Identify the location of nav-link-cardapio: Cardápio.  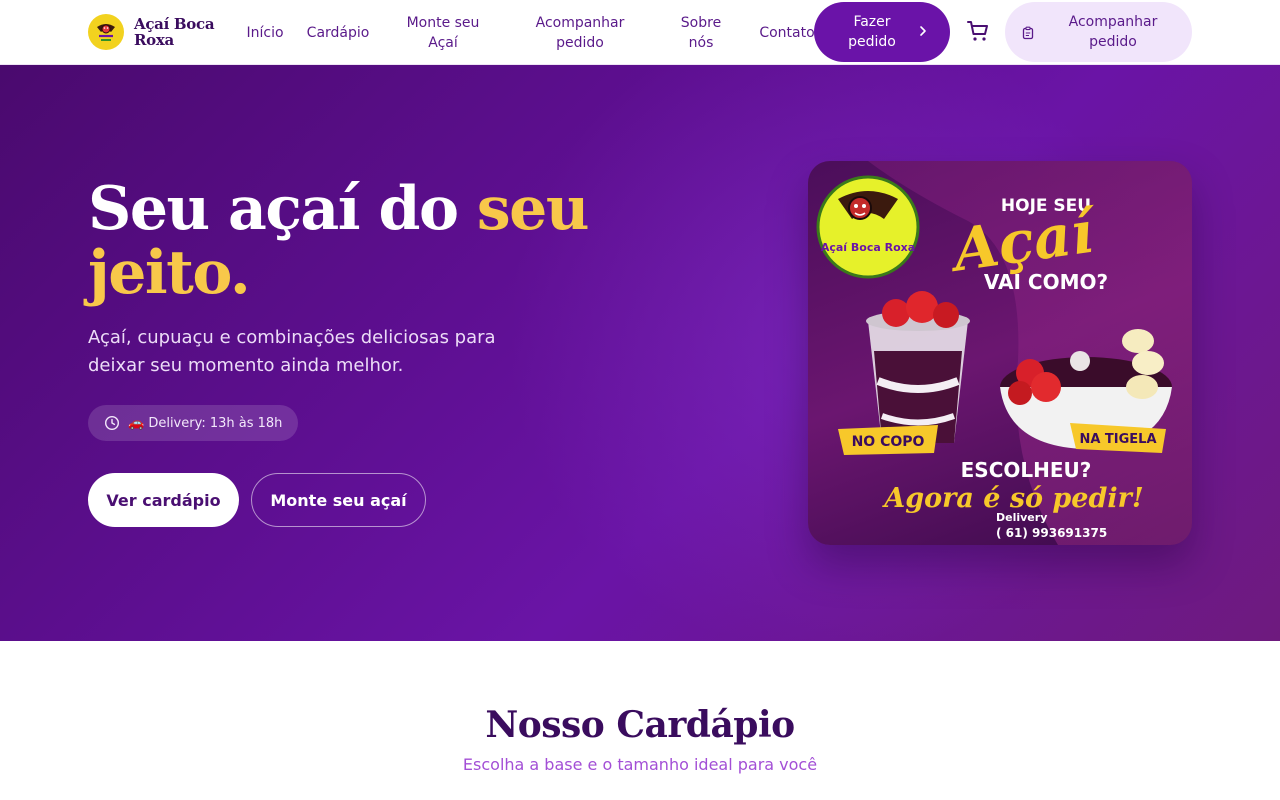
(338, 32).